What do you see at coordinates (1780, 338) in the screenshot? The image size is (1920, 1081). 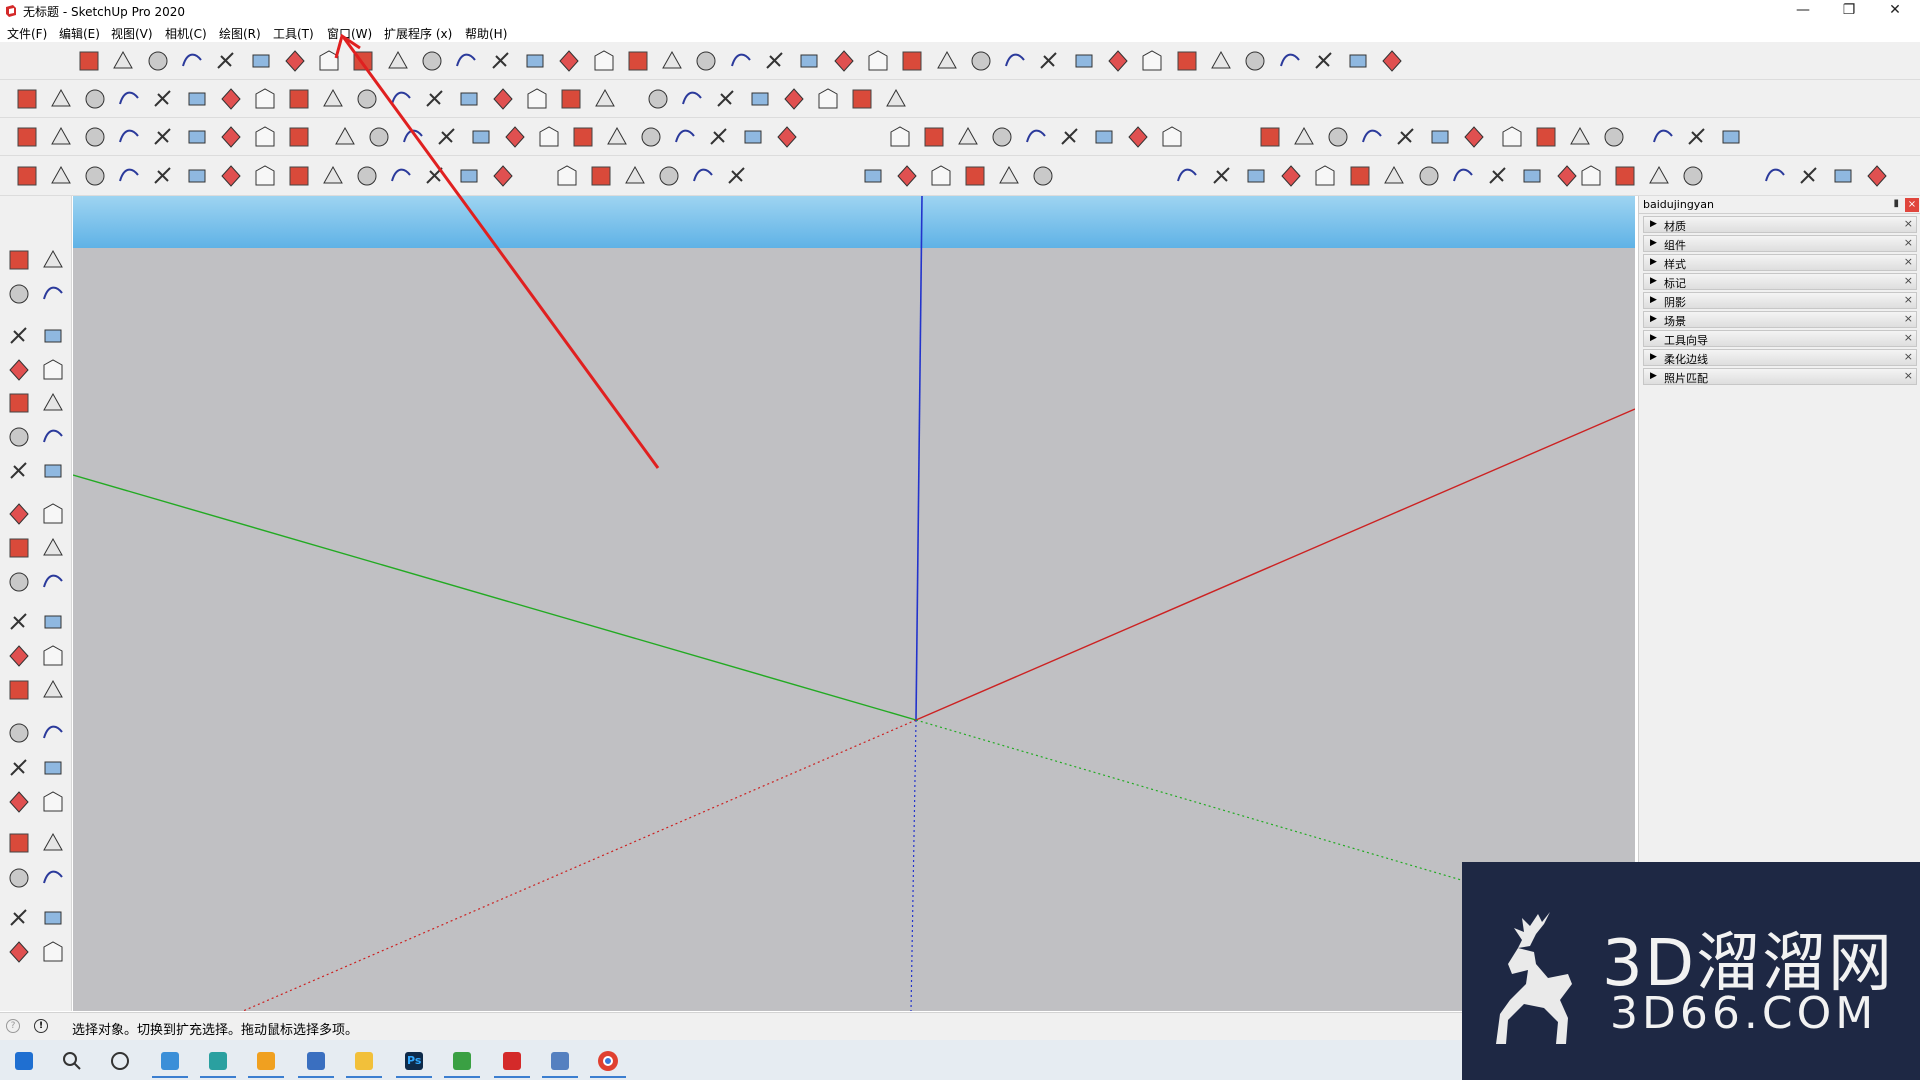 I see `tray-panel-7: ▶ 工具向导 ×` at bounding box center [1780, 338].